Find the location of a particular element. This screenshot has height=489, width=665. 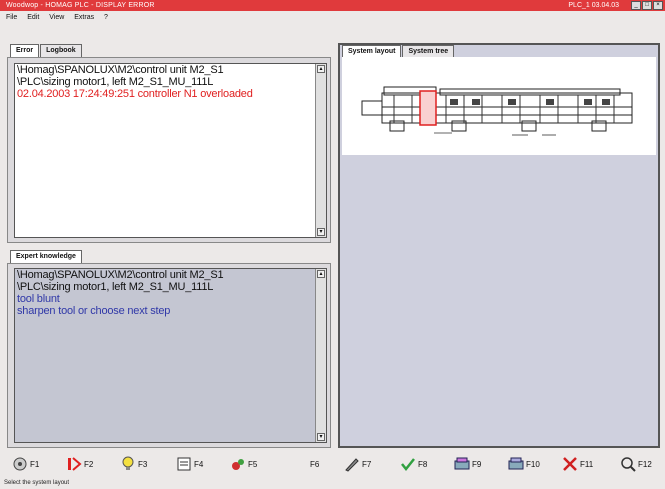

f10-button: F10 is located at coordinates (524, 464).